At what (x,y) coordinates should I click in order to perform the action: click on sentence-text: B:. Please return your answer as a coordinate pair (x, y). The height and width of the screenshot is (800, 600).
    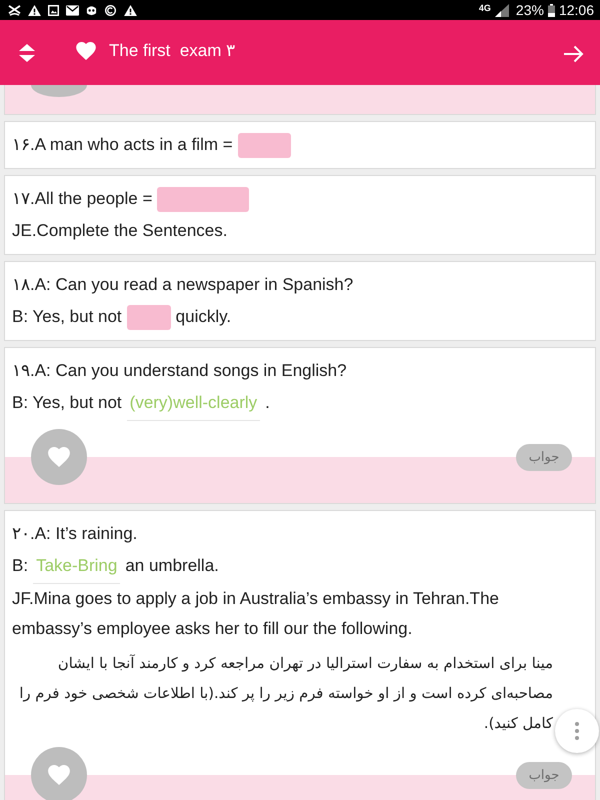
    Looking at the image, I should click on (20, 566).